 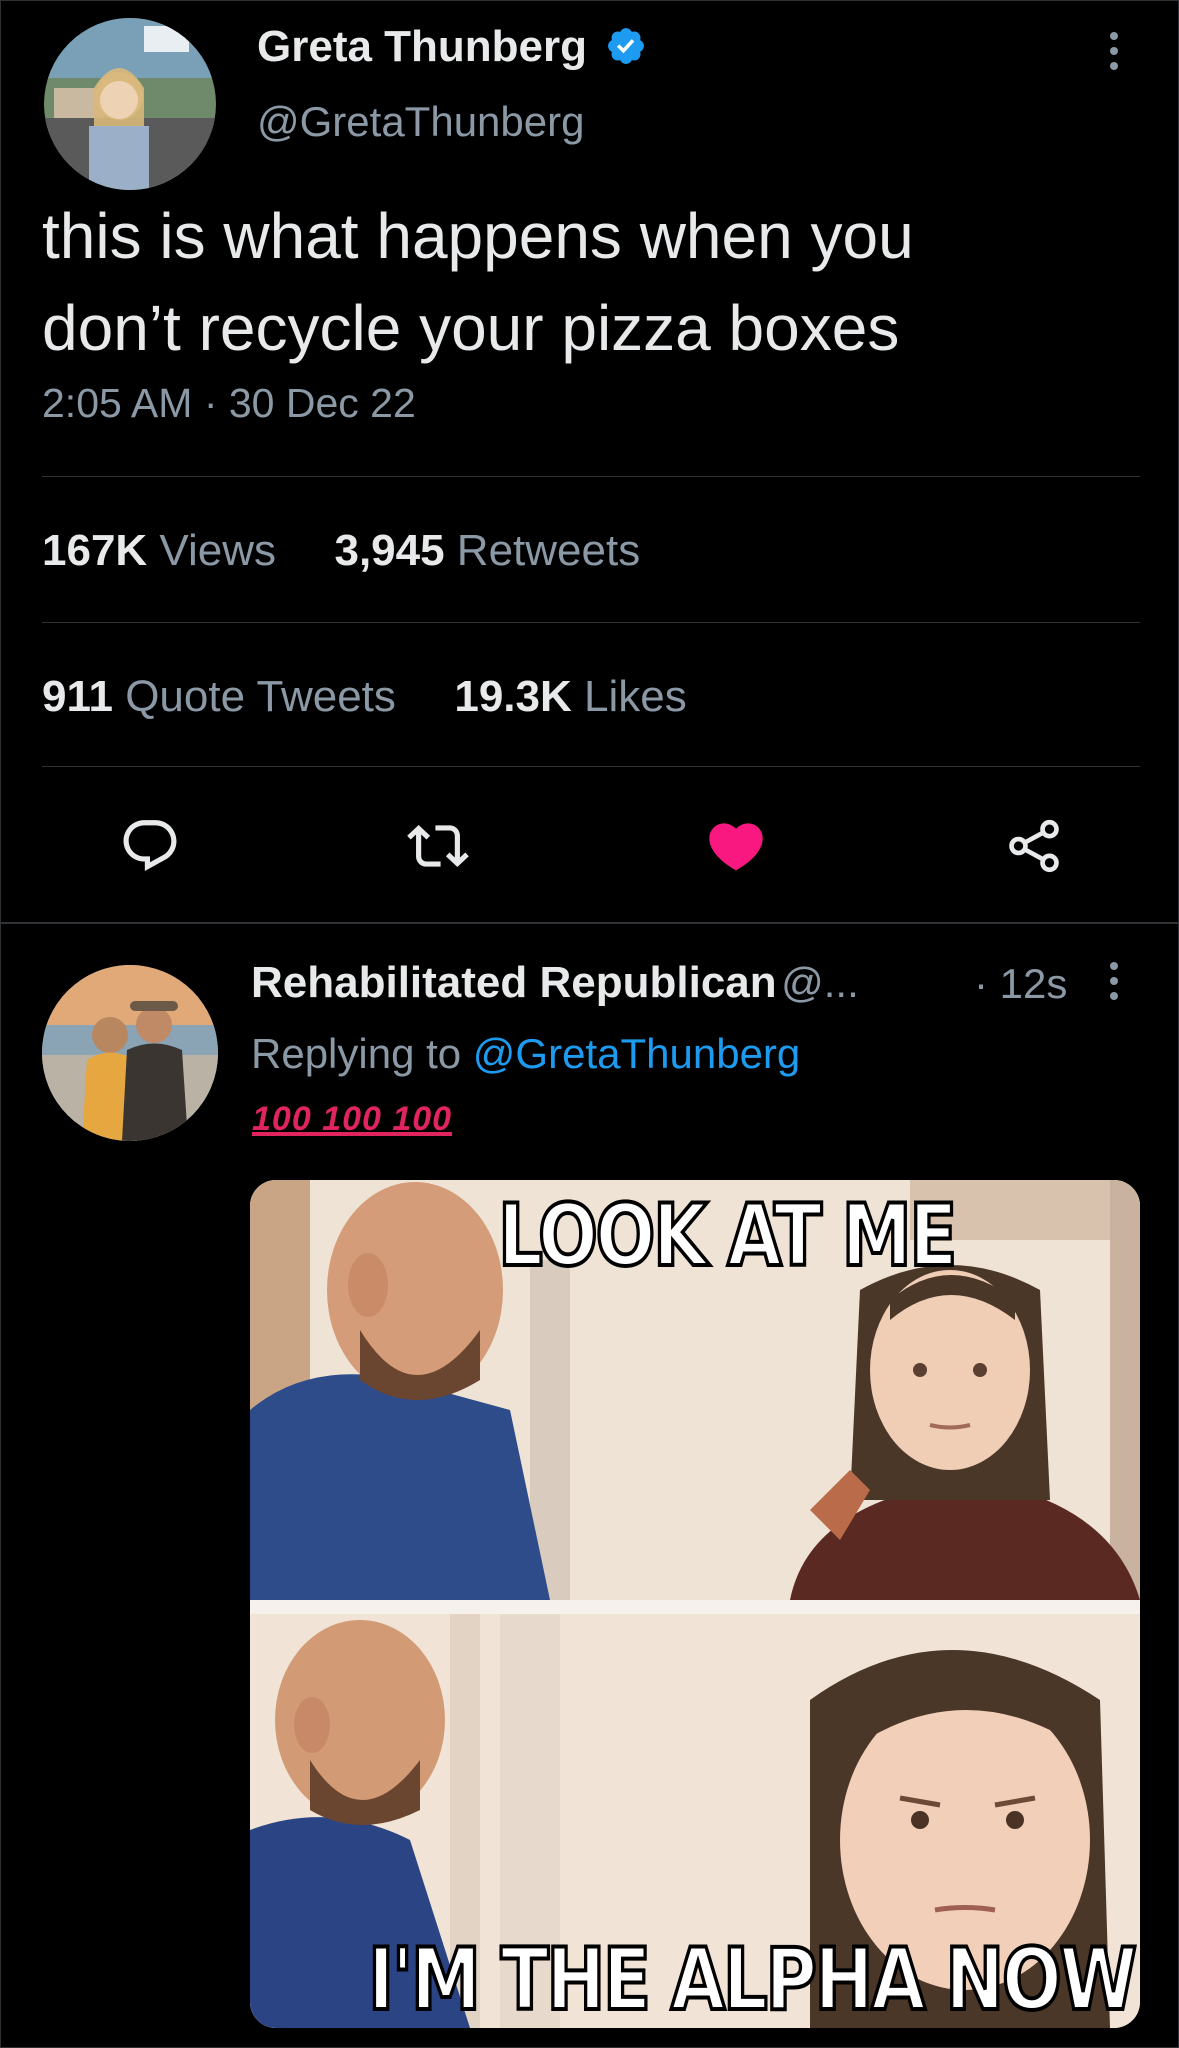 I want to click on replying-to-label: Replying to, so click(x=362, y=1053).